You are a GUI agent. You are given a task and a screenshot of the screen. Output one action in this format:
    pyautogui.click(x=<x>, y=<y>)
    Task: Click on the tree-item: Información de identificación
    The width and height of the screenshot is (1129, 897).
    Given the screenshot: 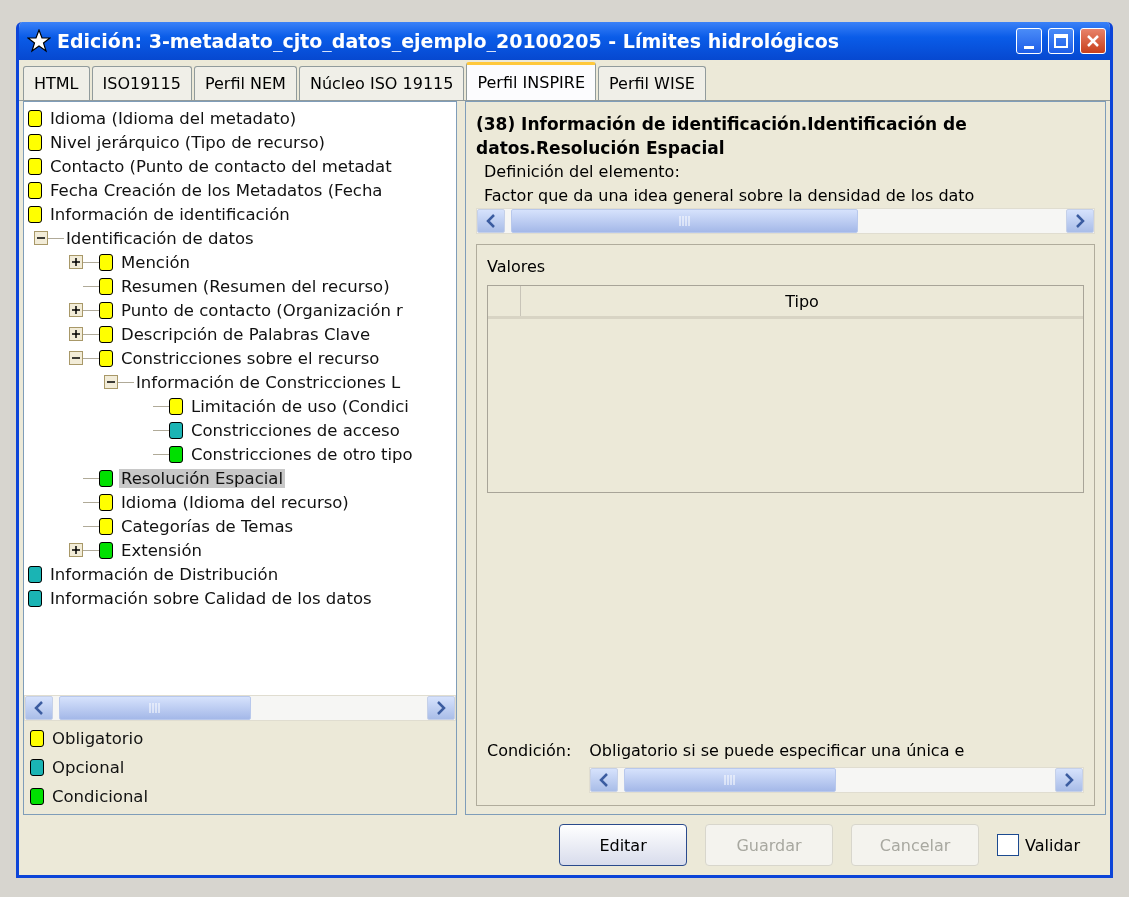 What is the action you would take?
    pyautogui.click(x=170, y=214)
    